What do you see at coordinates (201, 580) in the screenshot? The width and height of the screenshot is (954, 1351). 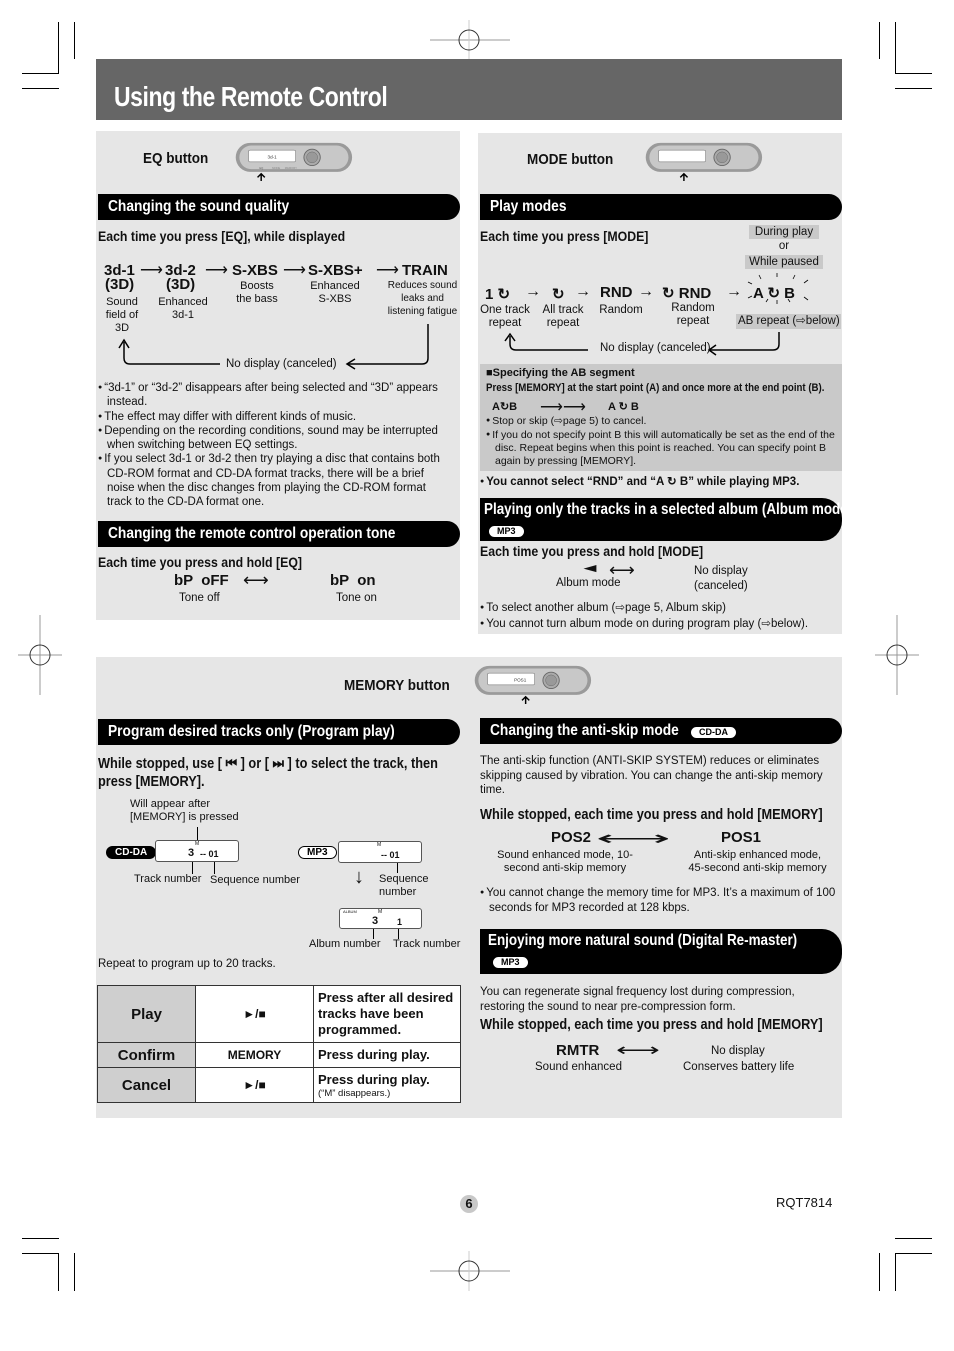 I see `tone-off-code: bP oFF` at bounding box center [201, 580].